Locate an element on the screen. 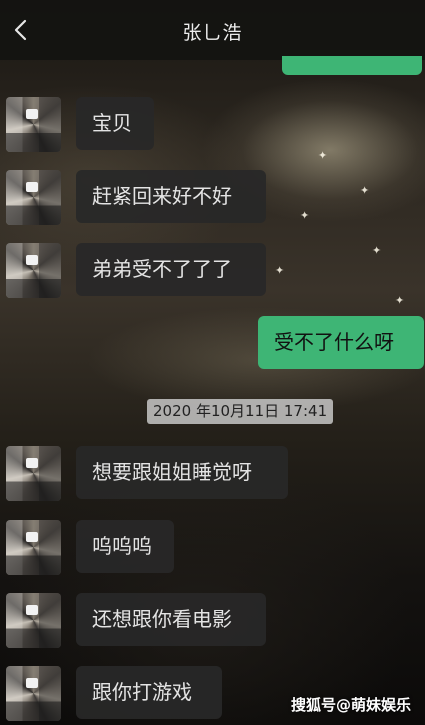 The height and width of the screenshot is (725, 425). incoming-message: 赶紧回来好不好 is located at coordinates (171, 196).